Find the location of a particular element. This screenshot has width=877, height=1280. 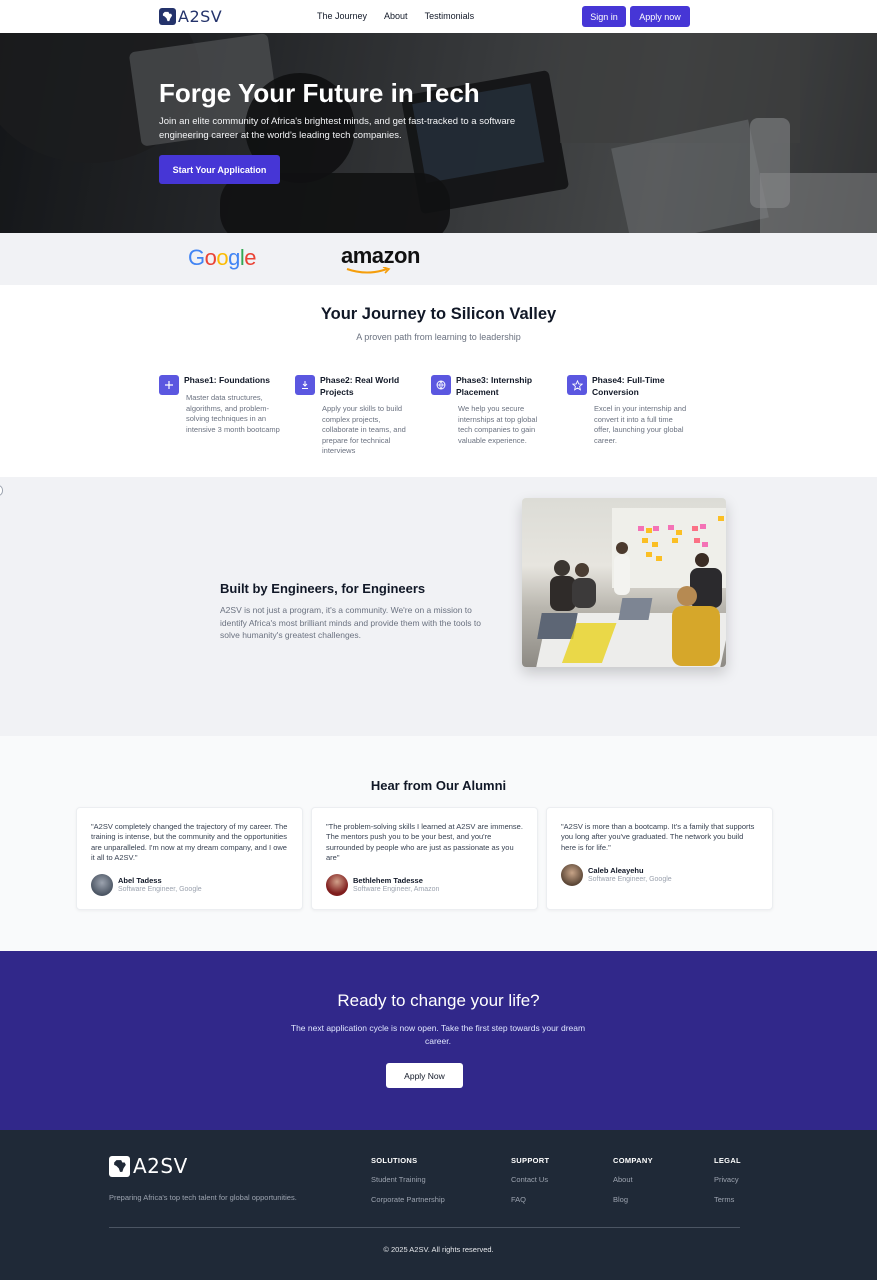

phase-title: Phase1: Foundations is located at coordinates (227, 380).